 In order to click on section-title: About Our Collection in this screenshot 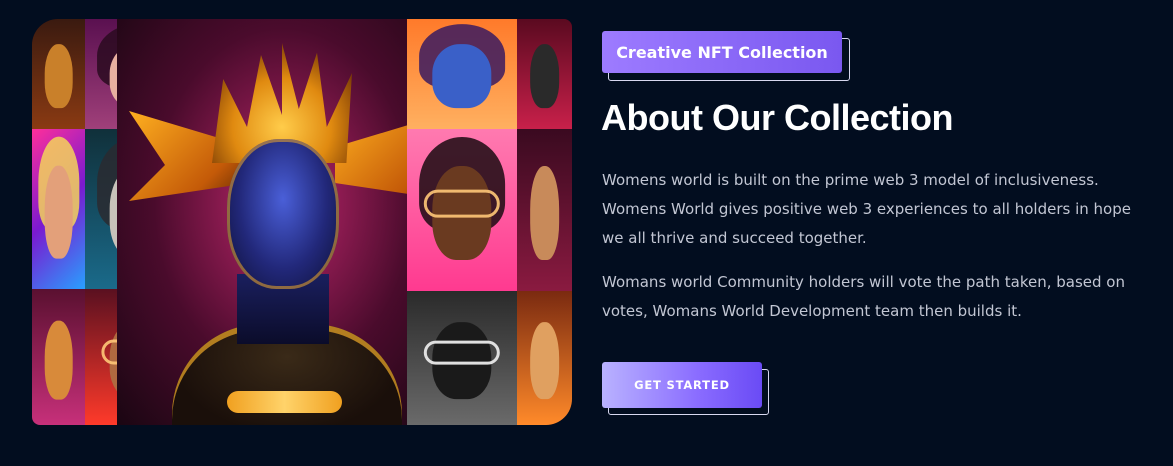, I will do `click(777, 117)`.